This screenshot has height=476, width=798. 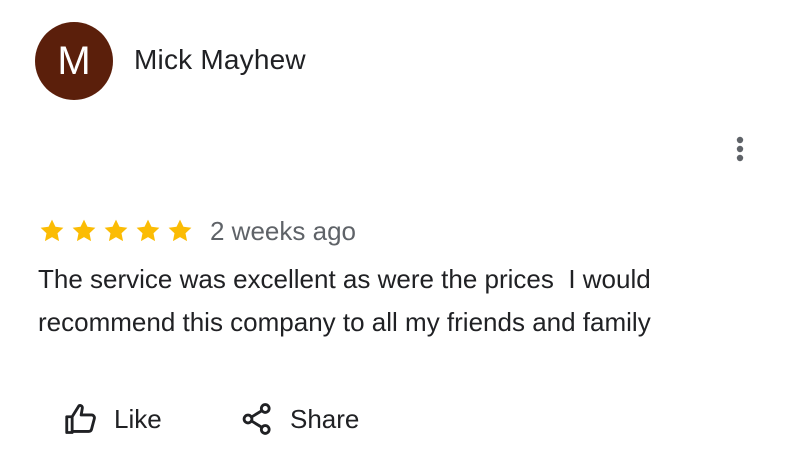 I want to click on like-label: Like, so click(x=138, y=418).